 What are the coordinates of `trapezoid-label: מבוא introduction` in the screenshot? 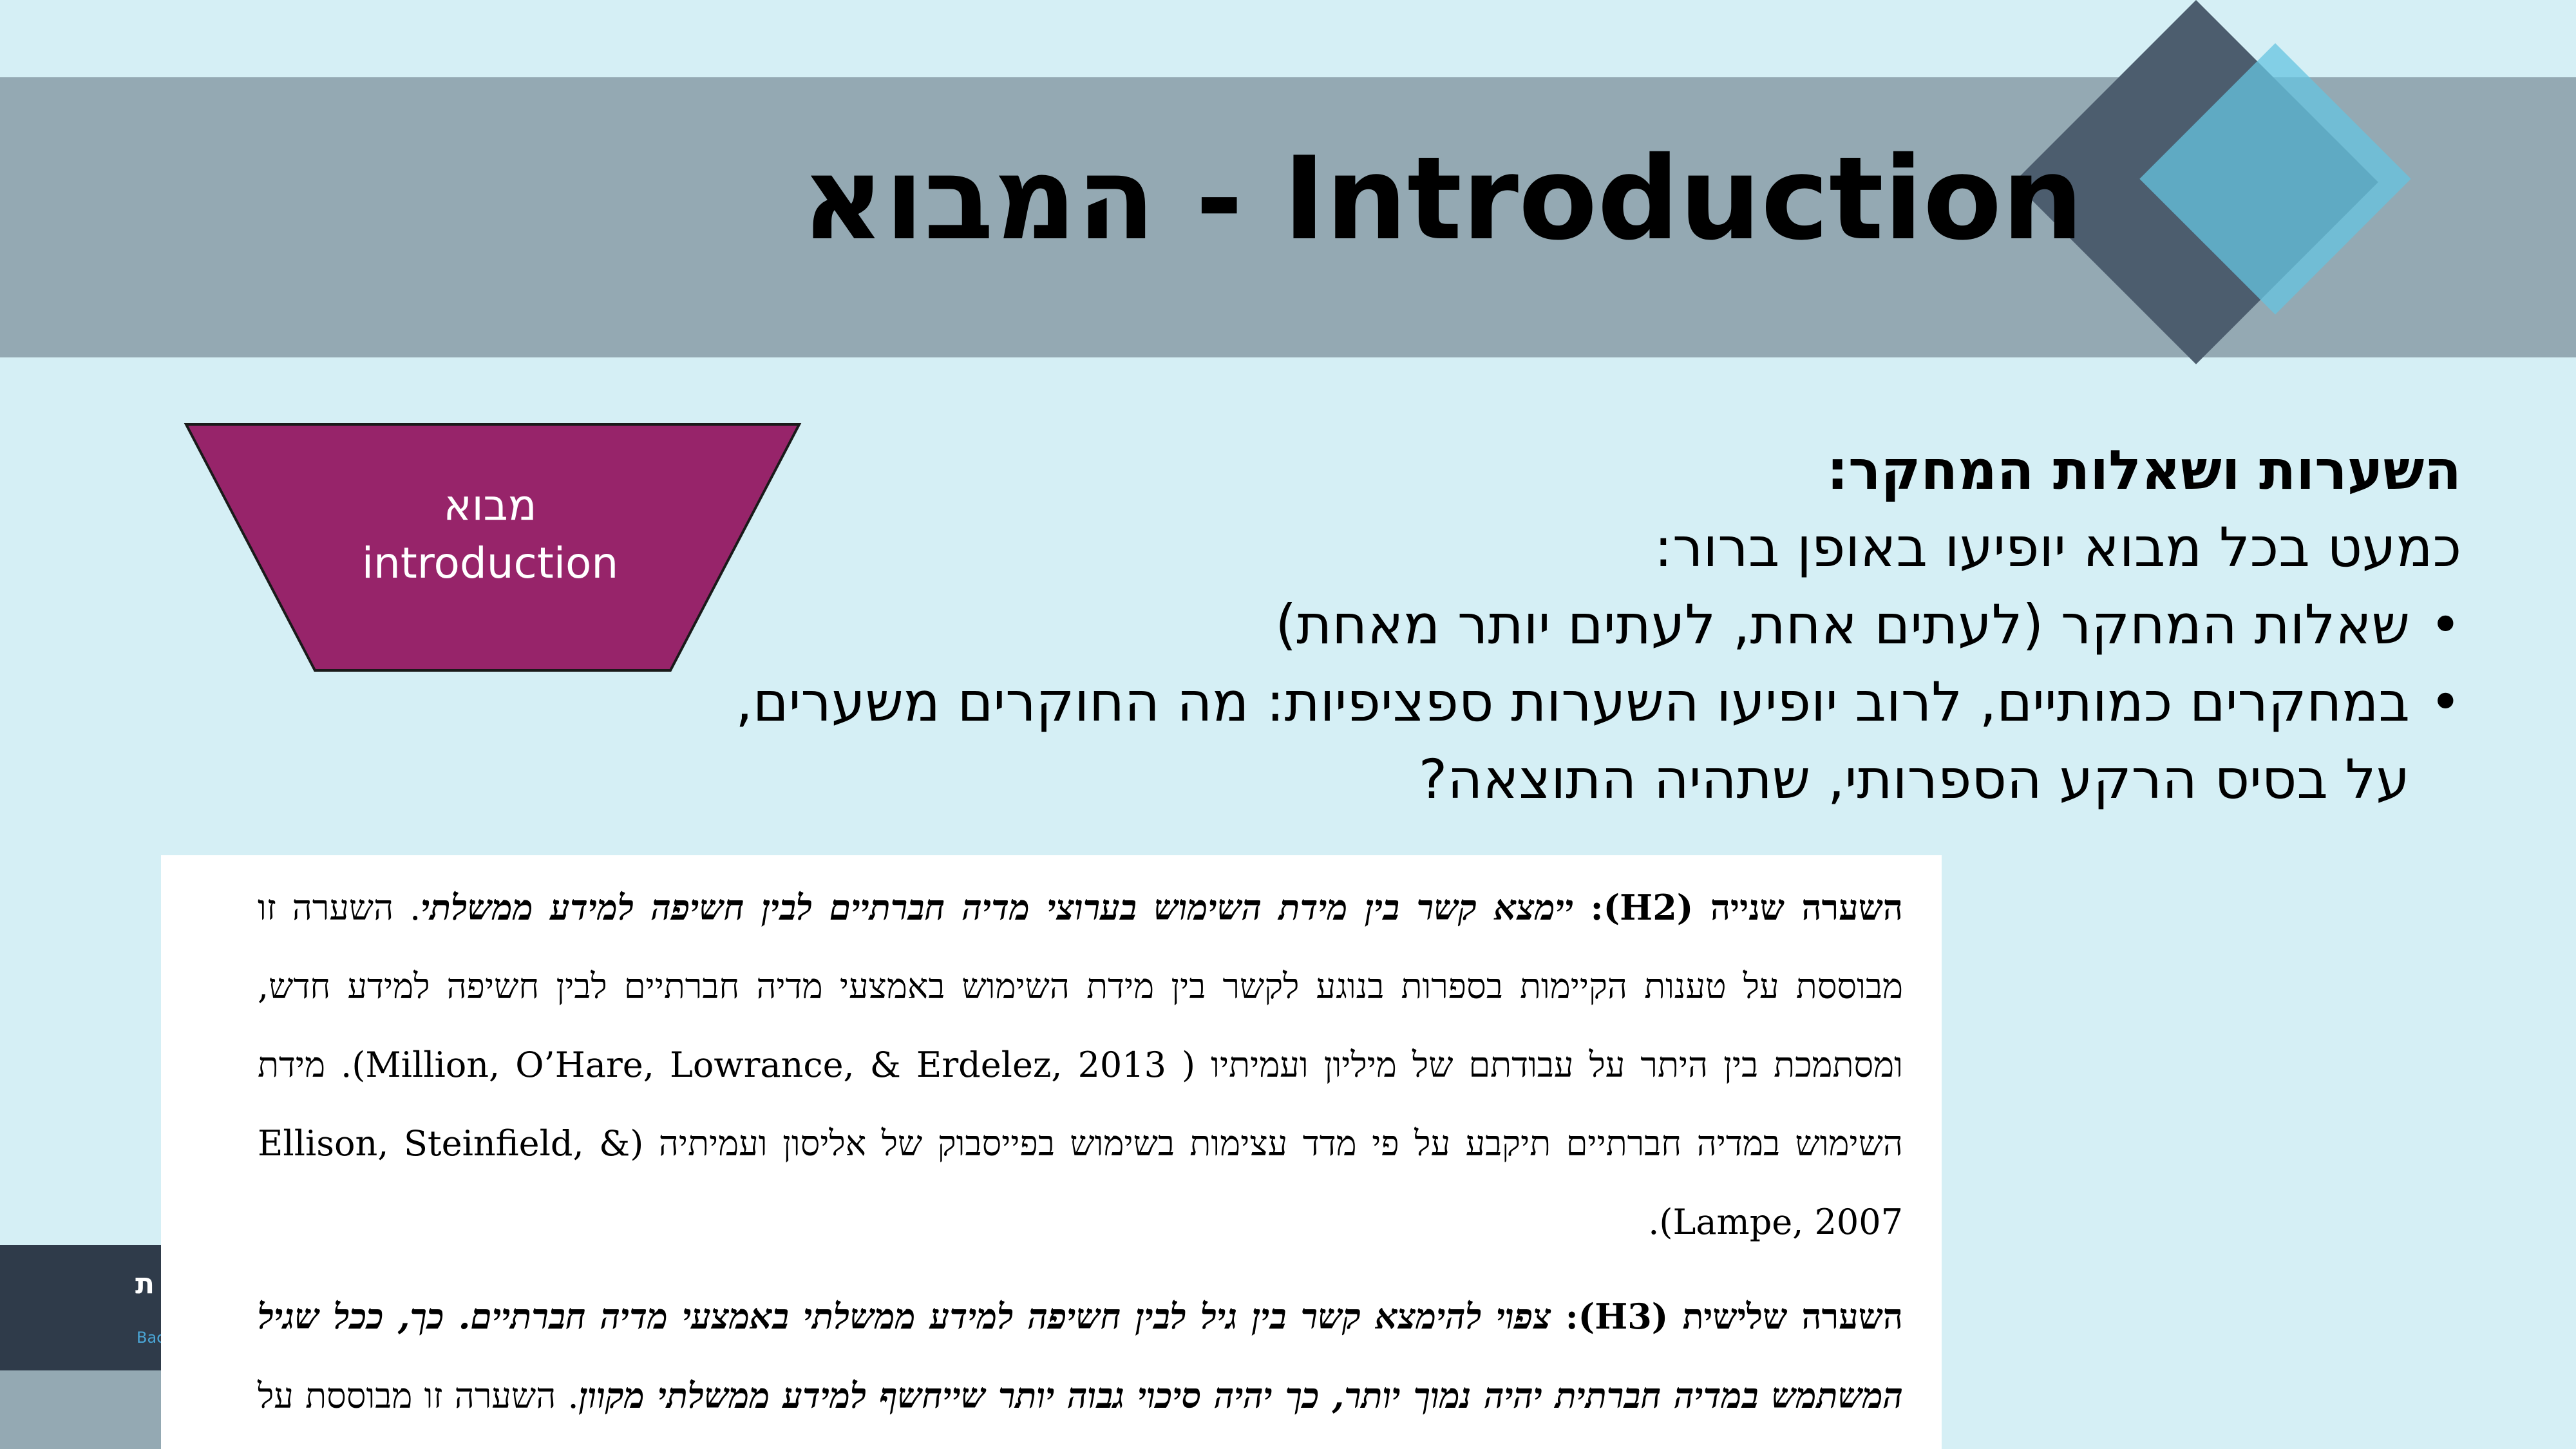 It's located at (491, 534).